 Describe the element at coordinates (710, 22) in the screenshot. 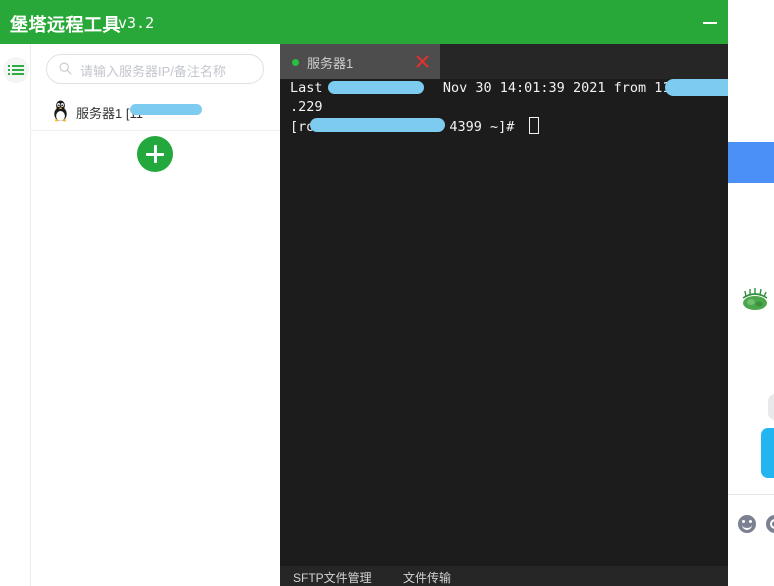

I see `minimize-button` at that location.